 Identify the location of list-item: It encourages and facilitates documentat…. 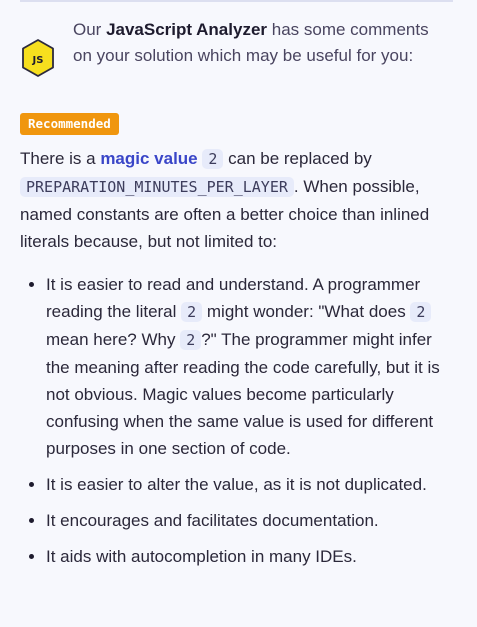
(253, 520).